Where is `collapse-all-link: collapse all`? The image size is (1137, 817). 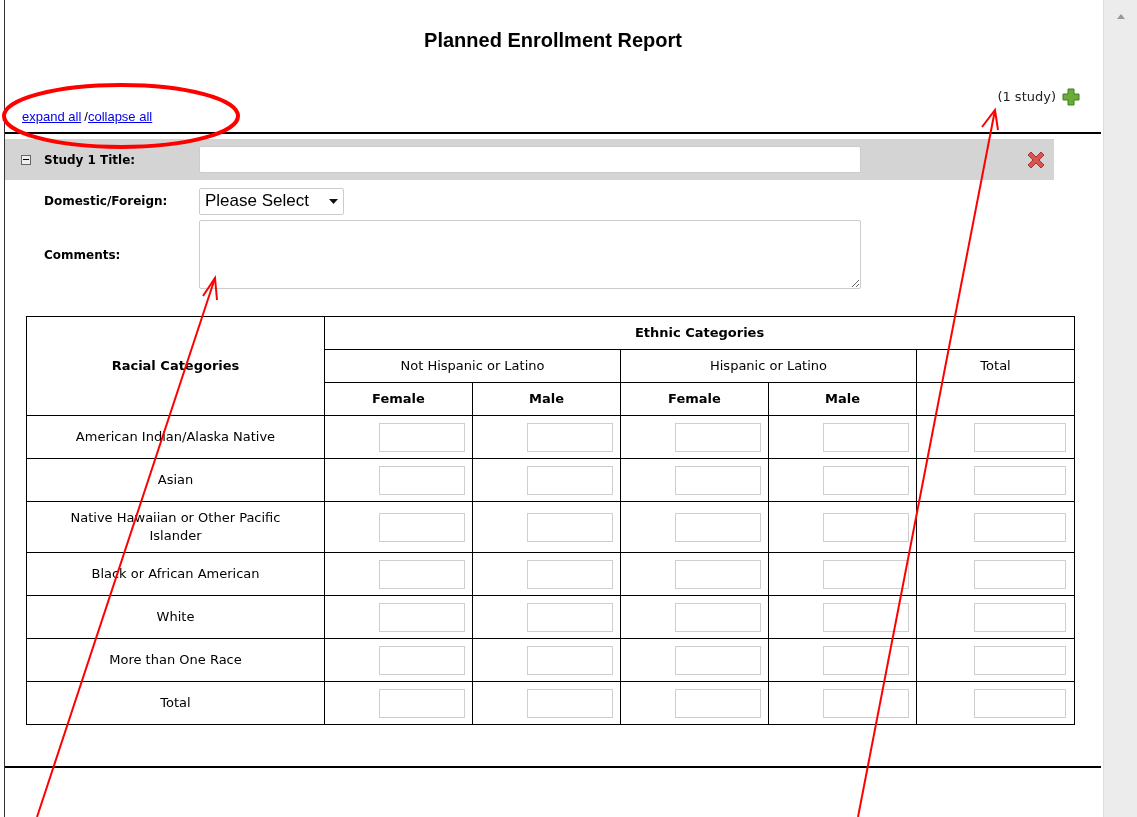
collapse-all-link: collapse all is located at coordinates (120, 117).